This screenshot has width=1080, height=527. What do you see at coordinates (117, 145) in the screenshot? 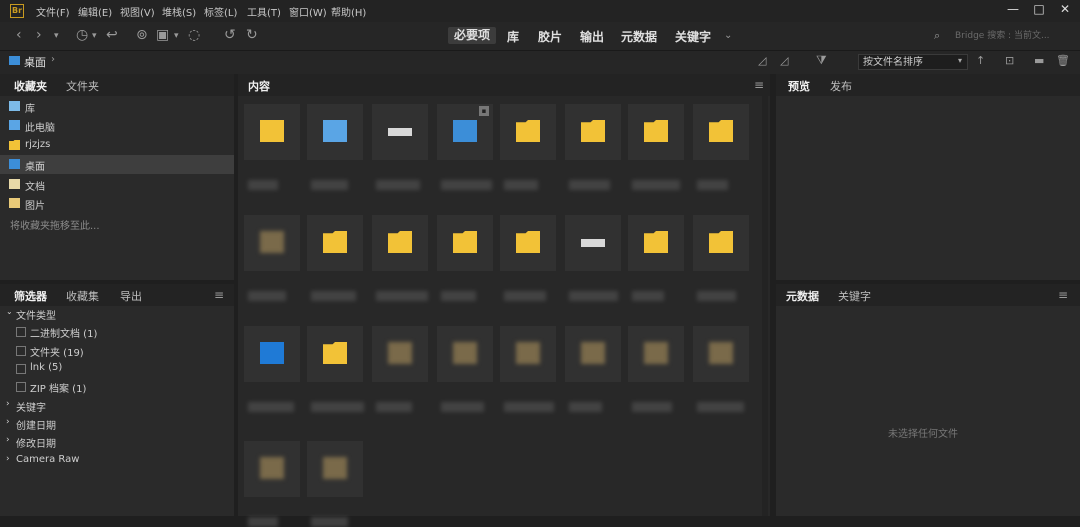
I see `favorite-item-rjzjzs: rjzjzs` at bounding box center [117, 145].